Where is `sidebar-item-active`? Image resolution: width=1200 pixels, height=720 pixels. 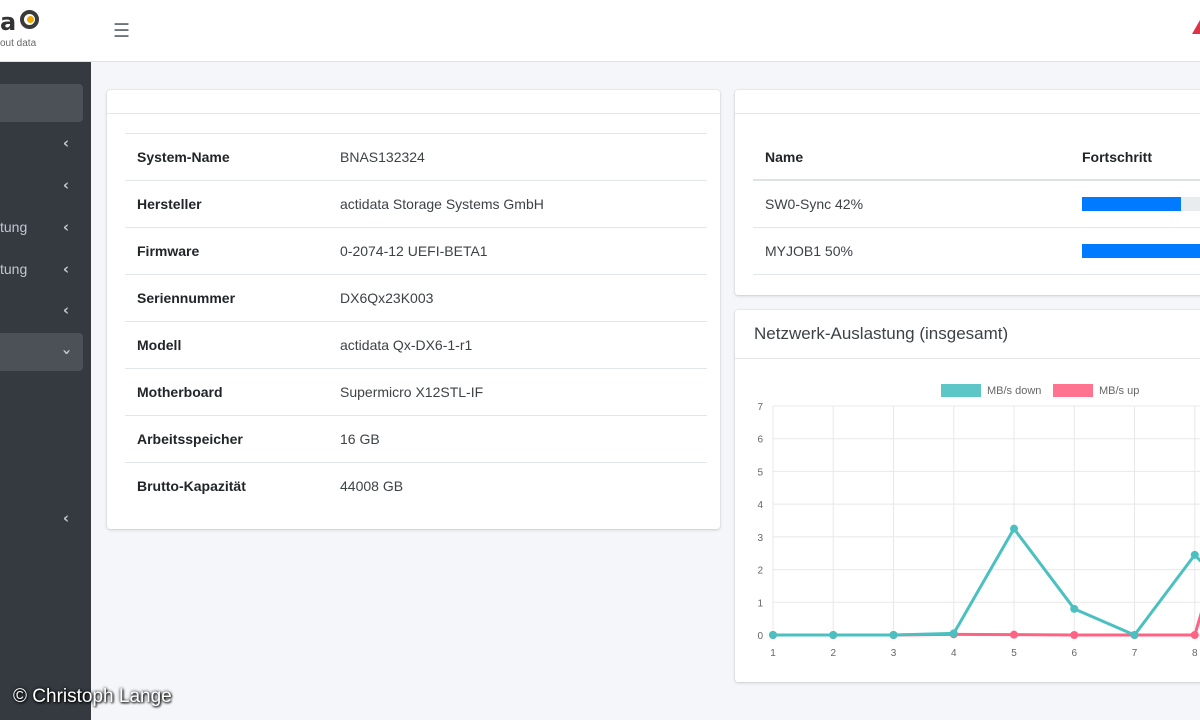
sidebar-item-active is located at coordinates (41, 103).